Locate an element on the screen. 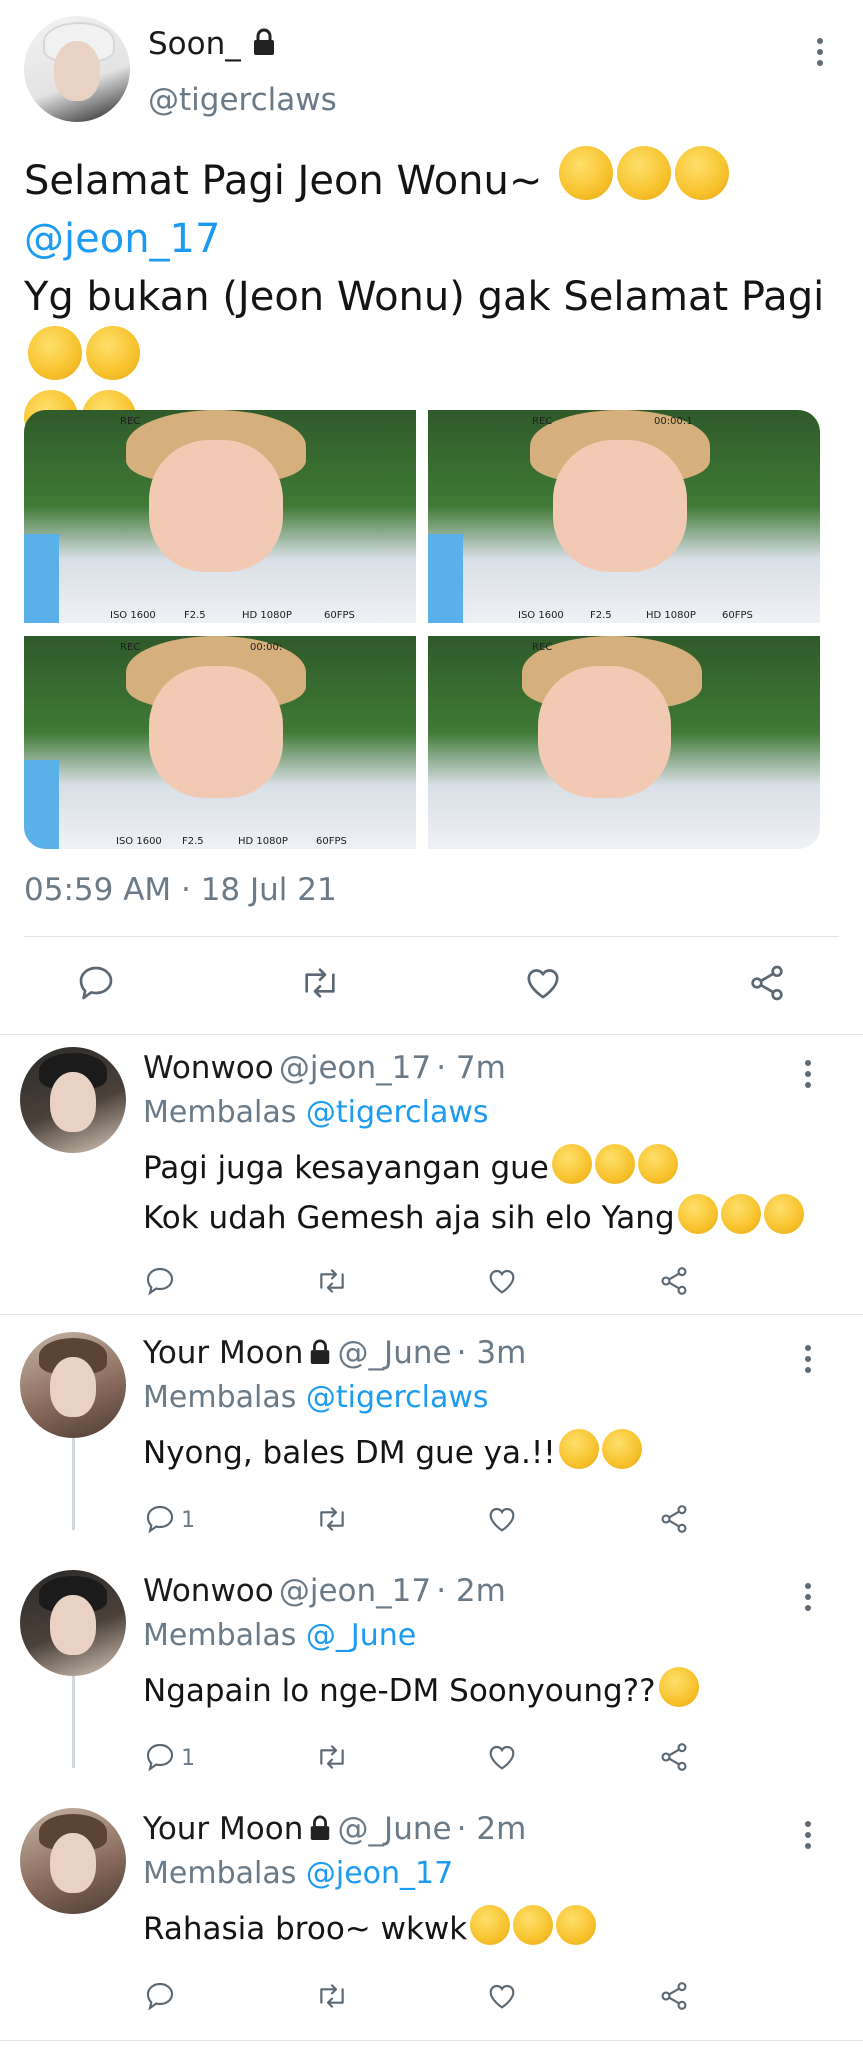  reply-header: Your Moon @_June · 2m is located at coordinates (334, 1829).